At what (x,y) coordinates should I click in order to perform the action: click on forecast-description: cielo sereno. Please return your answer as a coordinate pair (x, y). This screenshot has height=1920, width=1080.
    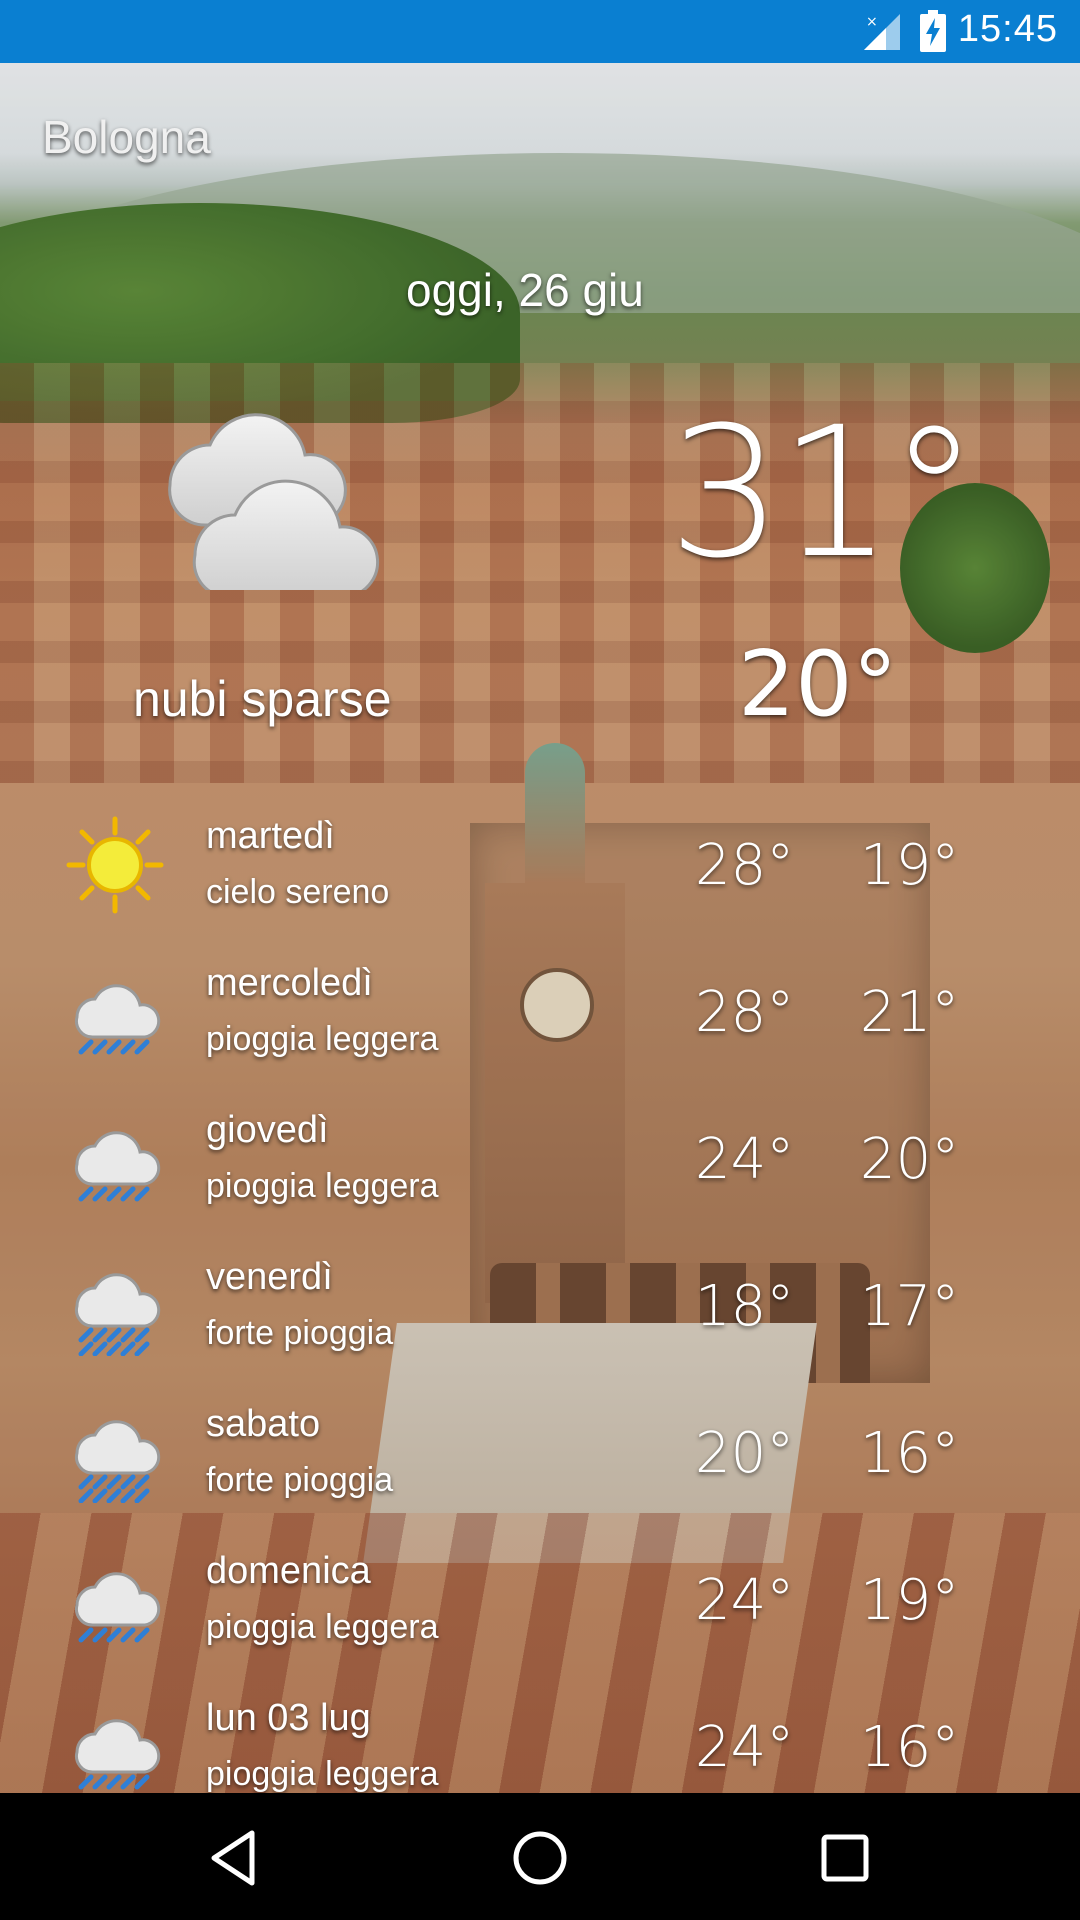
    Looking at the image, I should click on (298, 892).